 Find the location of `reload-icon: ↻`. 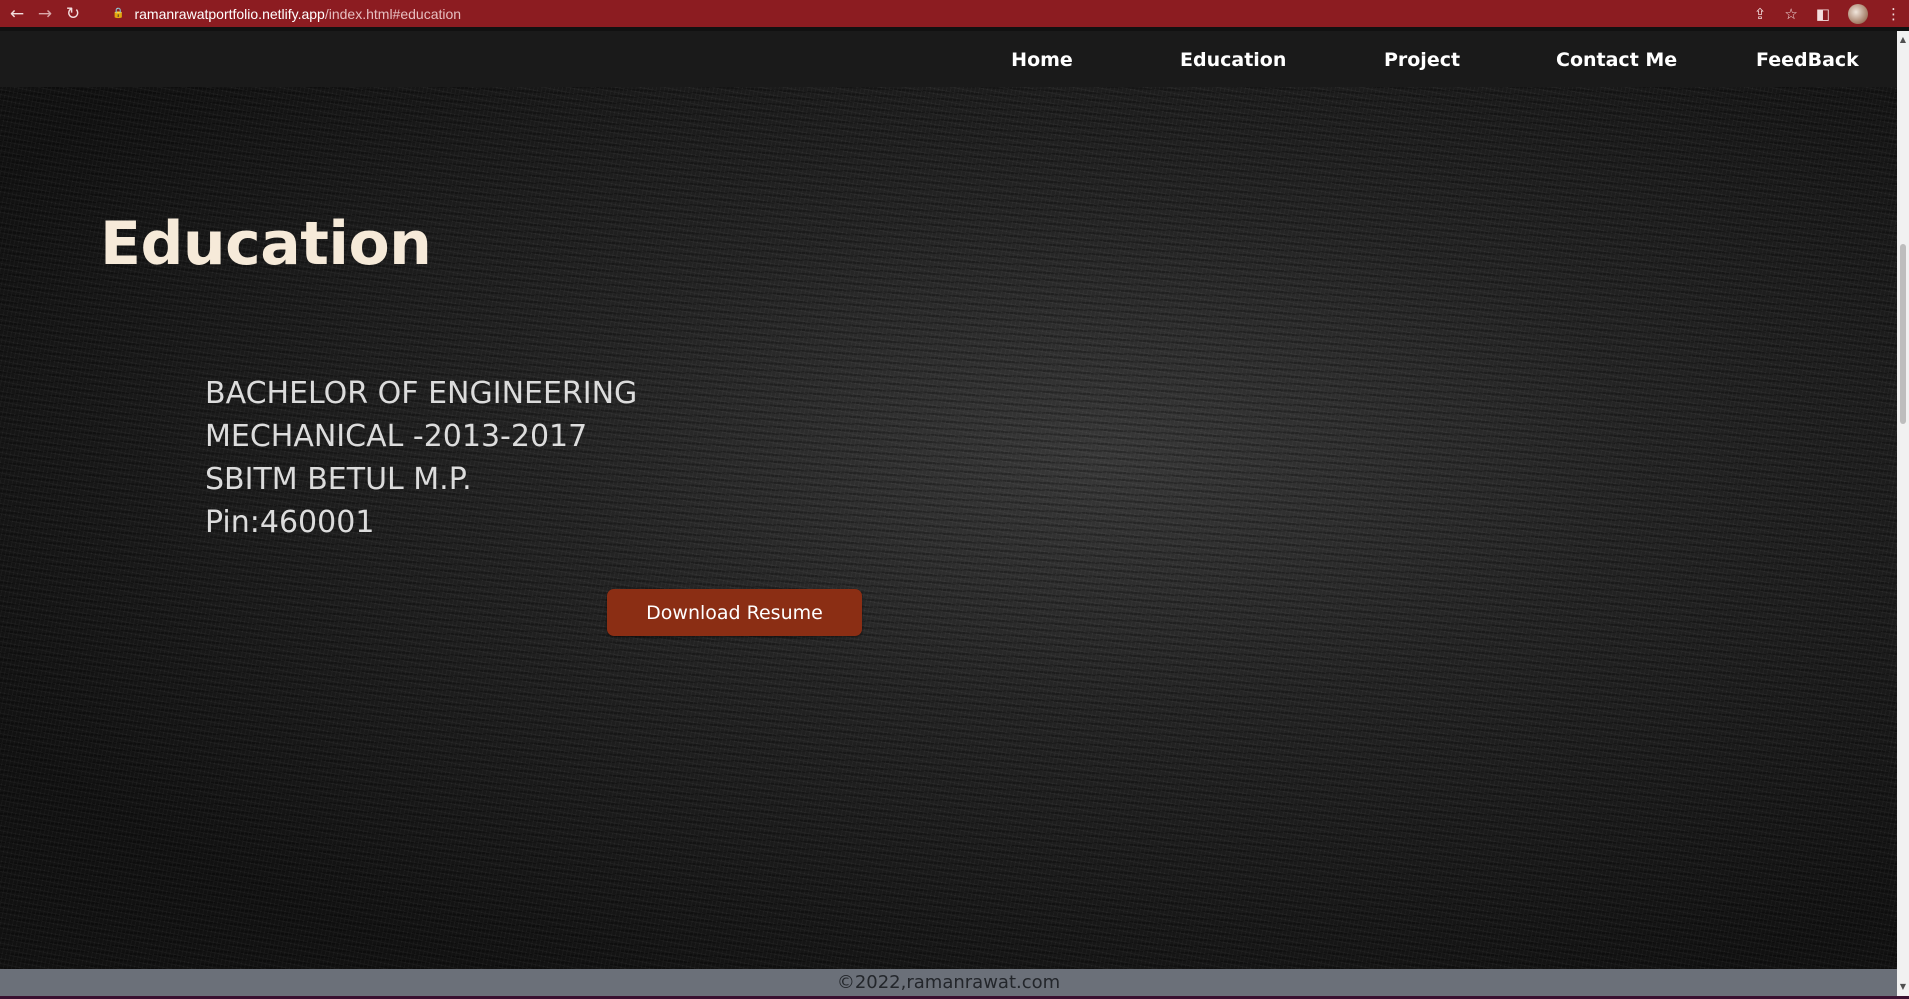

reload-icon: ↻ is located at coordinates (73, 14).